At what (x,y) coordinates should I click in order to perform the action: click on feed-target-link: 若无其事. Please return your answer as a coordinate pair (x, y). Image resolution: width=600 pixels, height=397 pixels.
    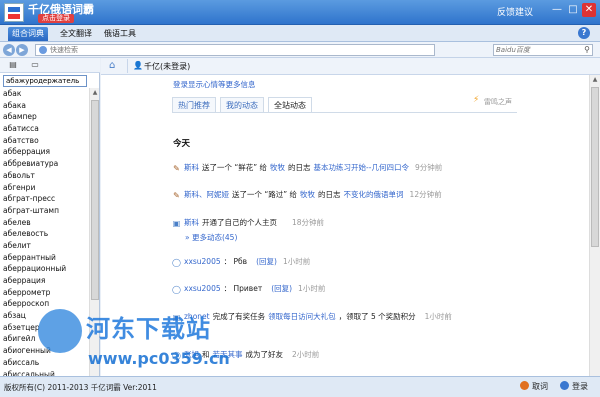
    Looking at the image, I should click on (228, 354).